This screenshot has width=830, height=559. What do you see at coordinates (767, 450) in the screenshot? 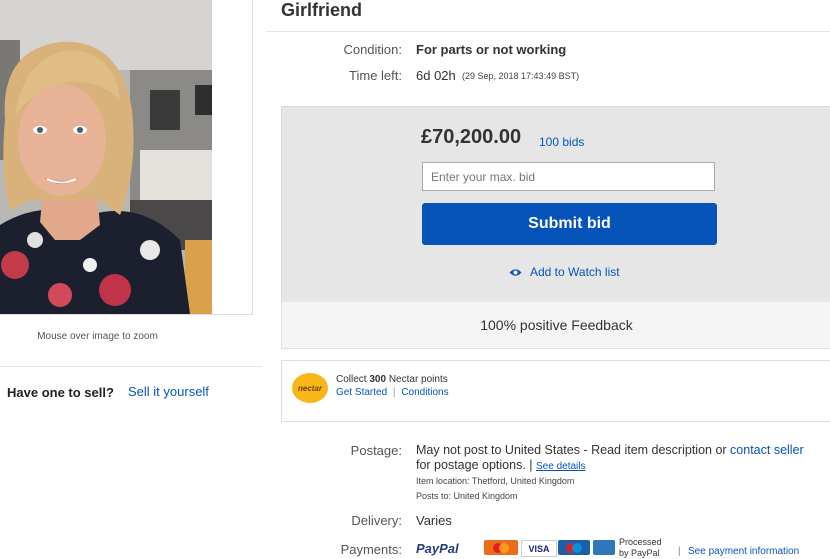
I see `contact-seller-link: contact seller` at bounding box center [767, 450].